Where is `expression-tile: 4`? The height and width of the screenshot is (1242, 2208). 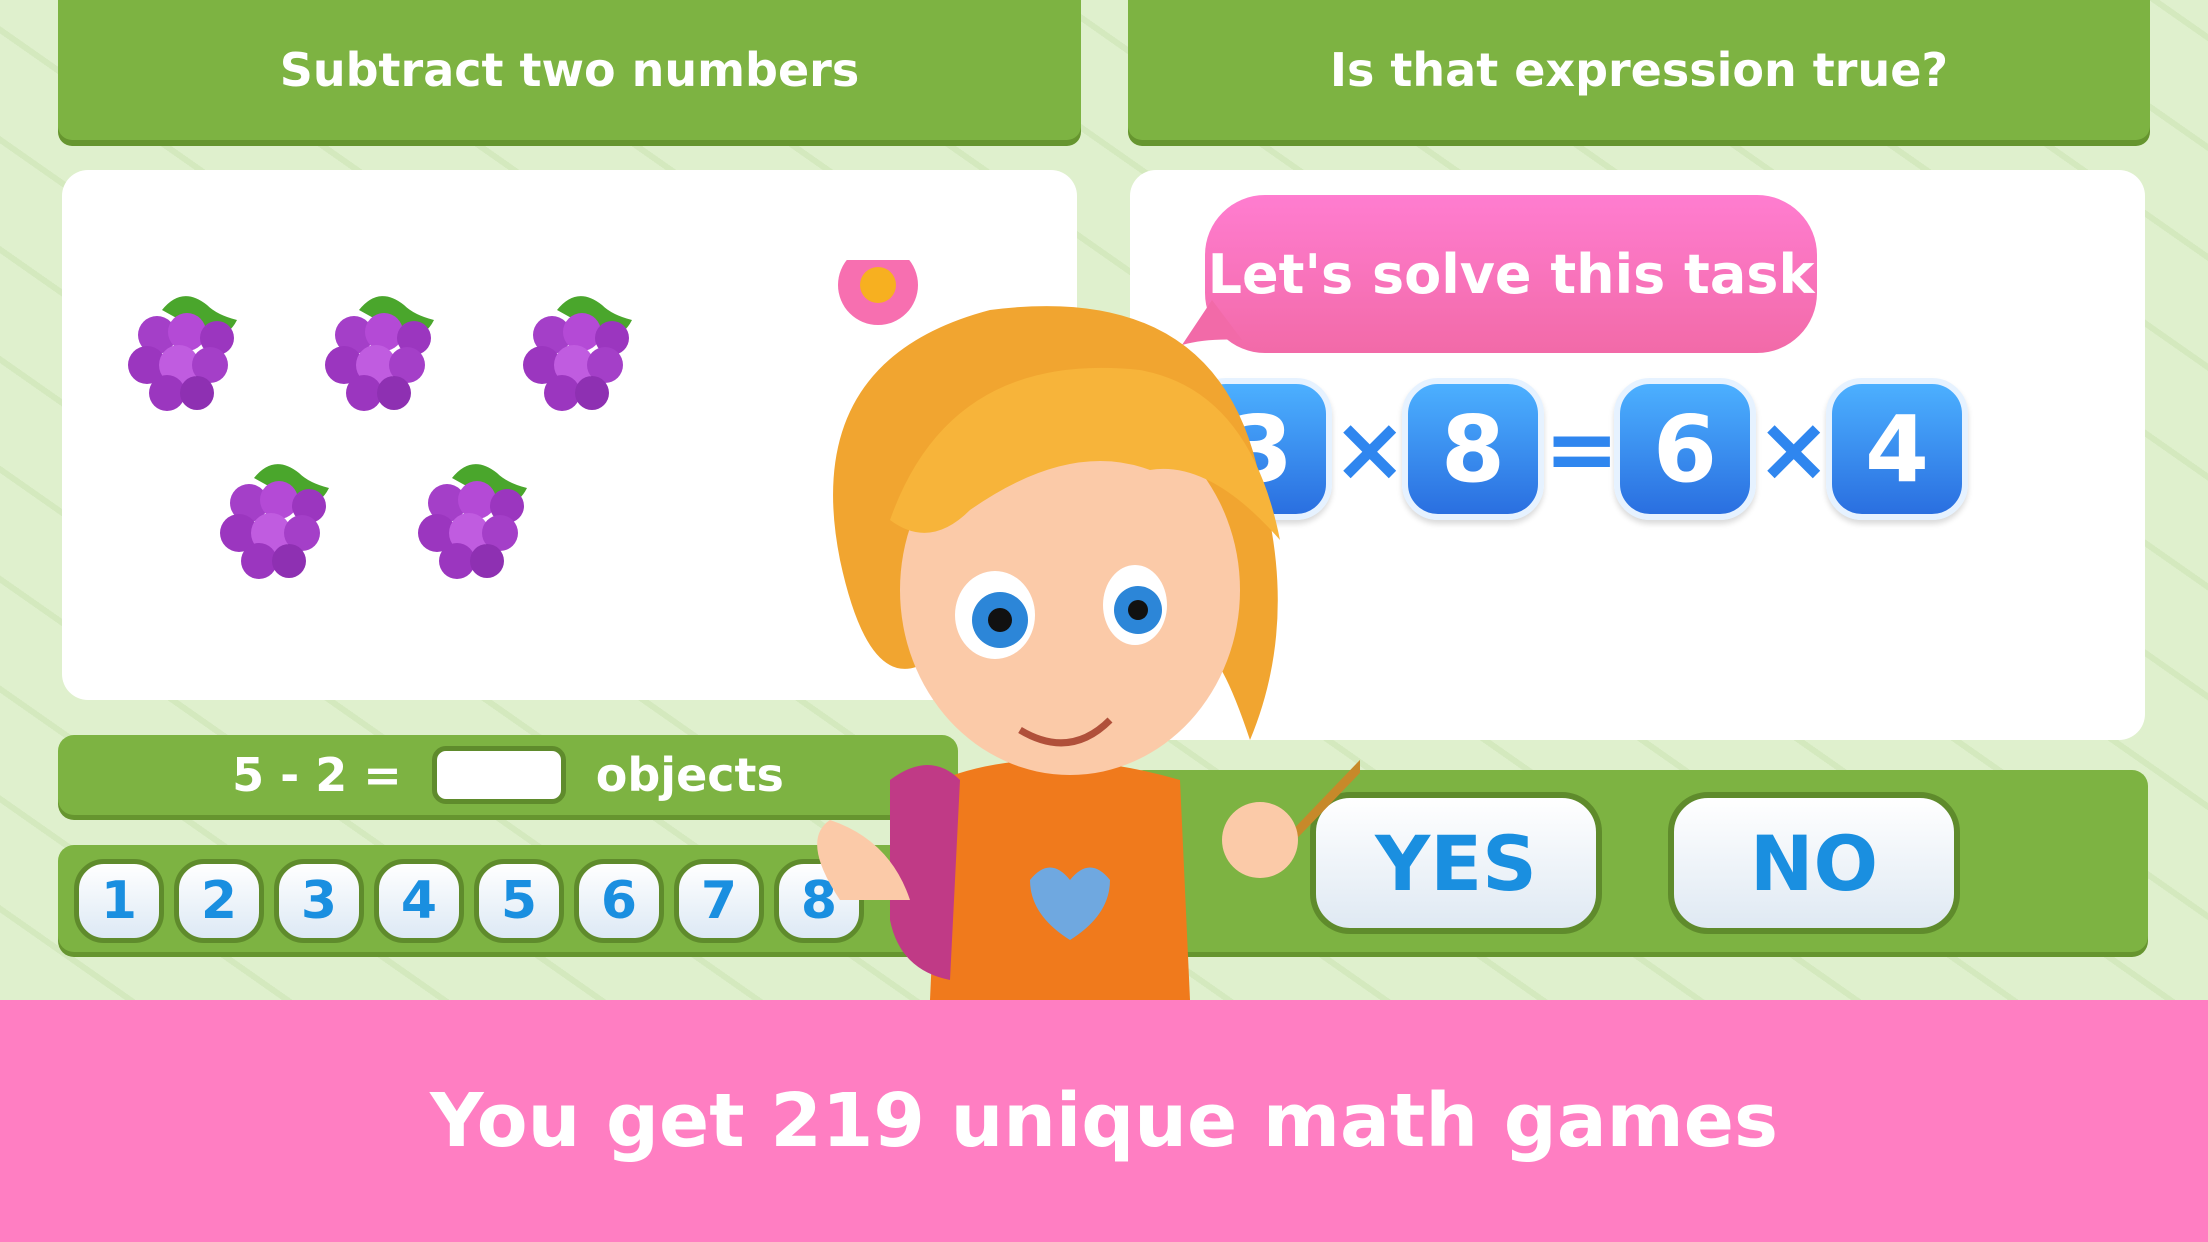 expression-tile: 4 is located at coordinates (1897, 449).